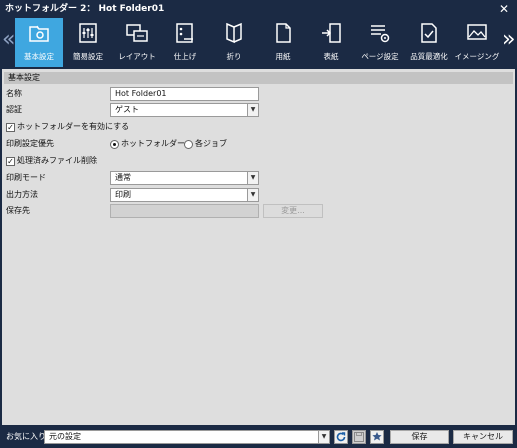  I want to click on cover-icon, so click(331, 33).